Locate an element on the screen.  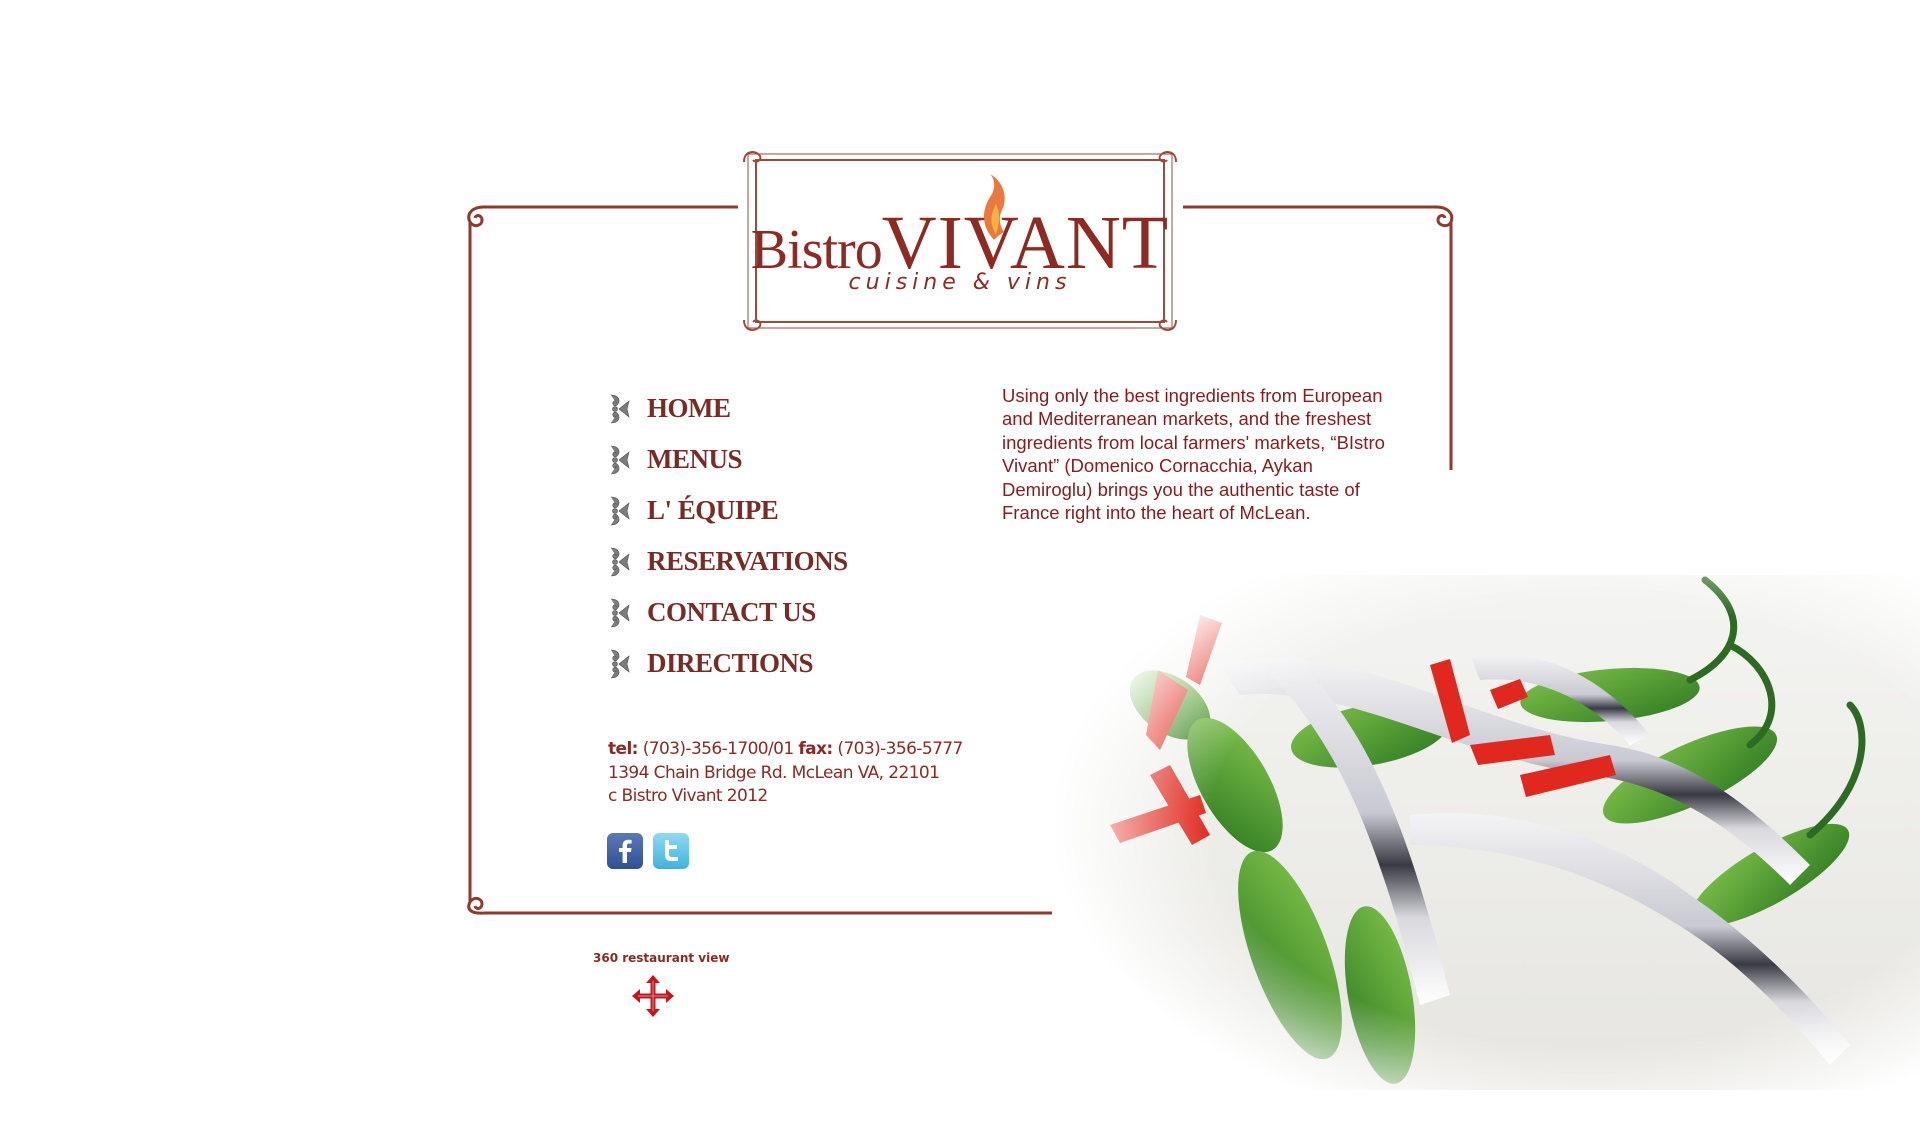
nav-label: RESERVATIONS is located at coordinates (747, 561).